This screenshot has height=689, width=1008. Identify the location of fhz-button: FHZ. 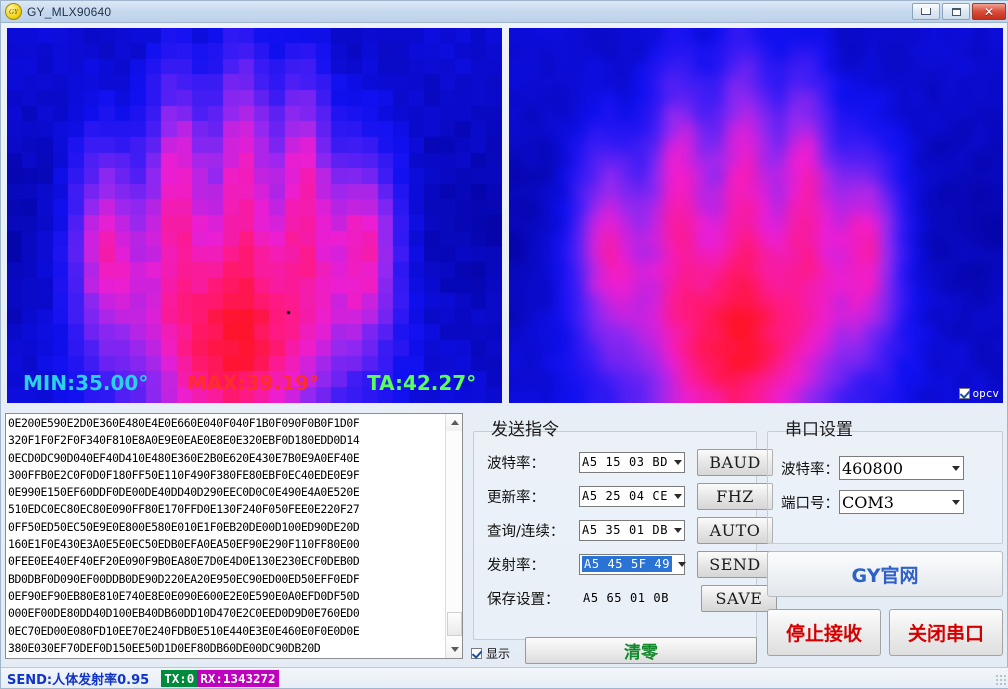
(735, 496).